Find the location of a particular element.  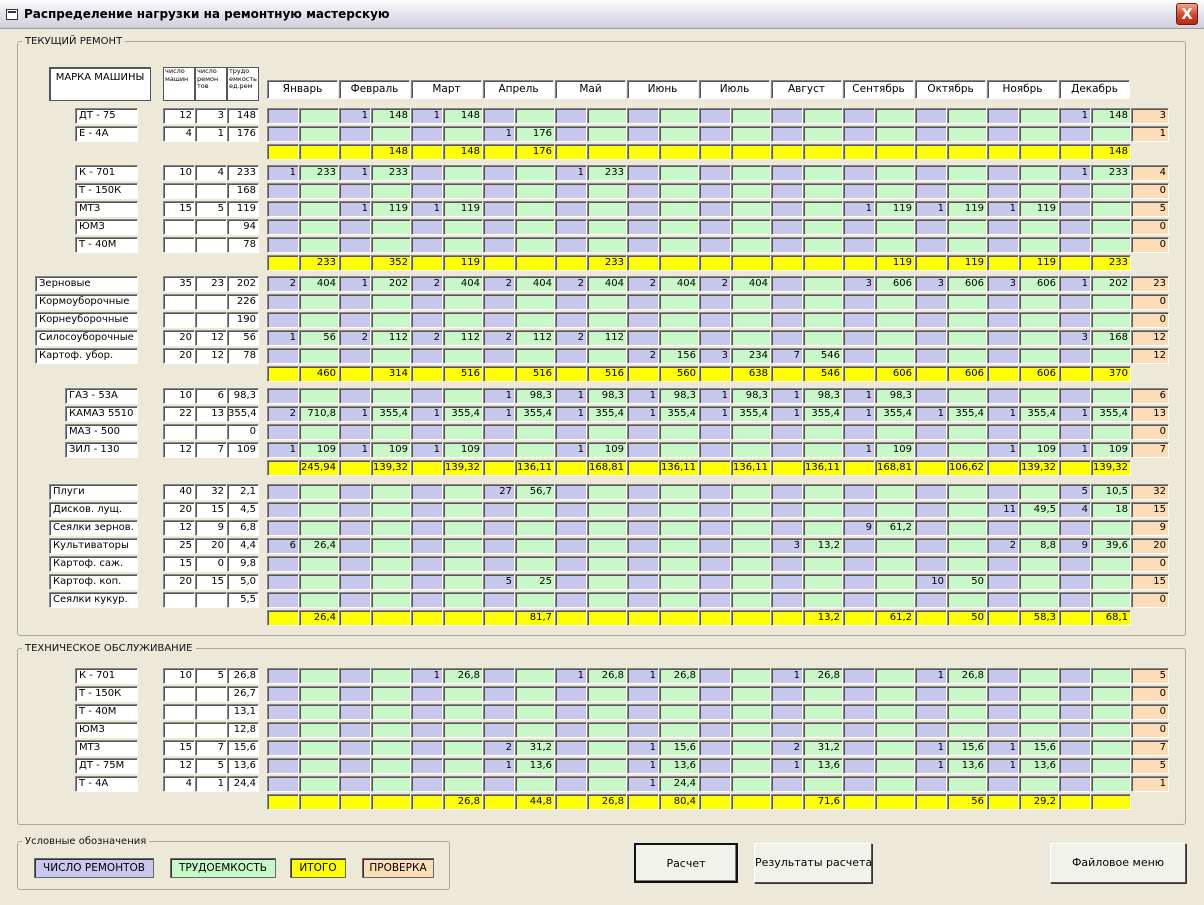

repairs-count-field: 6 is located at coordinates (211, 396).